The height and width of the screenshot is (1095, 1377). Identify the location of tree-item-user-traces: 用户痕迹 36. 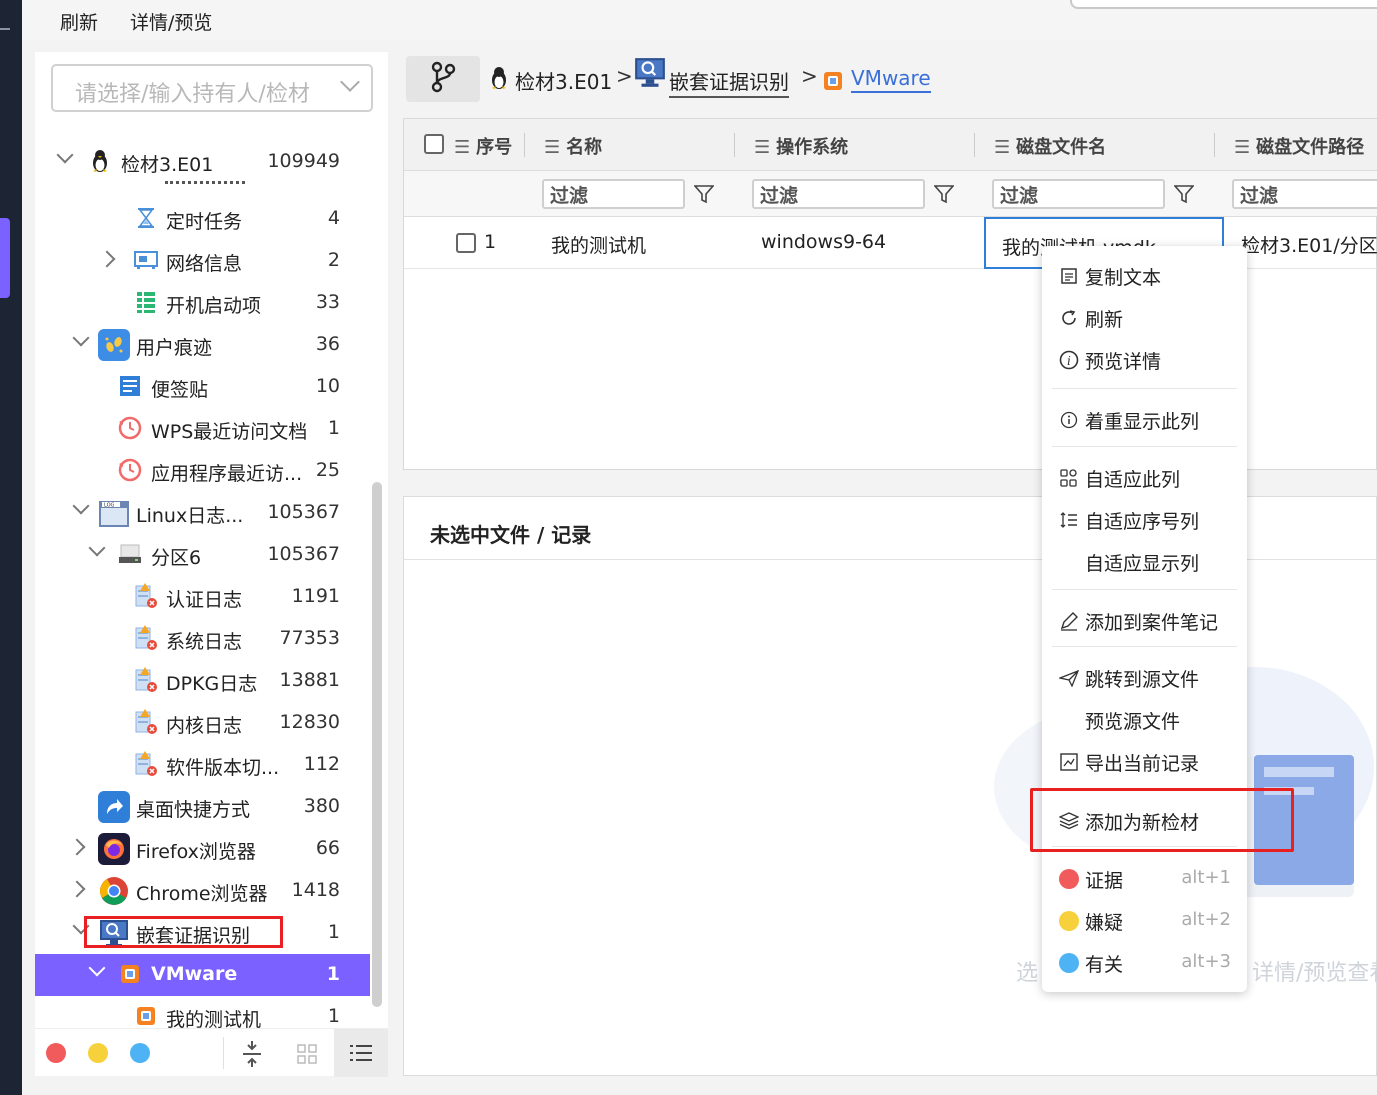
(202, 345).